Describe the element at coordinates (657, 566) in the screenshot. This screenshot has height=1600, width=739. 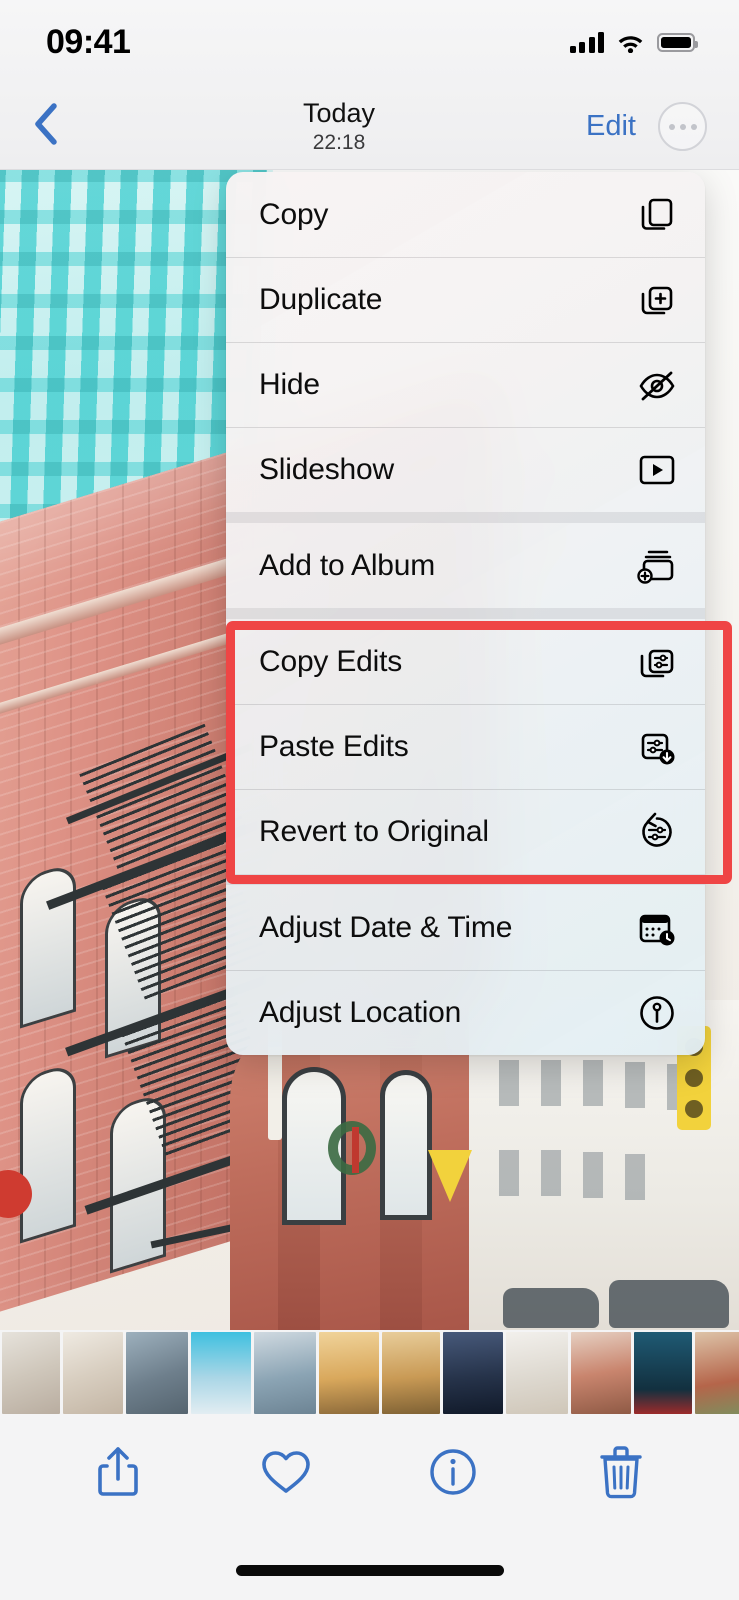
I see `add-to-album-icon` at that location.